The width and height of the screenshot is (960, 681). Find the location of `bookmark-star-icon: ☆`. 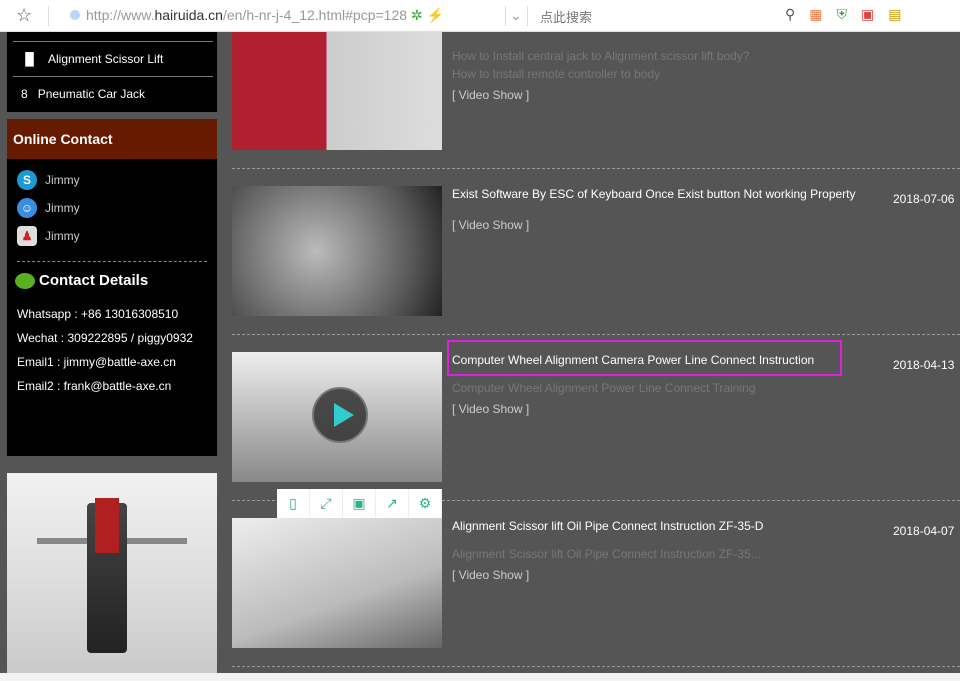

bookmark-star-icon: ☆ is located at coordinates (24, 15).